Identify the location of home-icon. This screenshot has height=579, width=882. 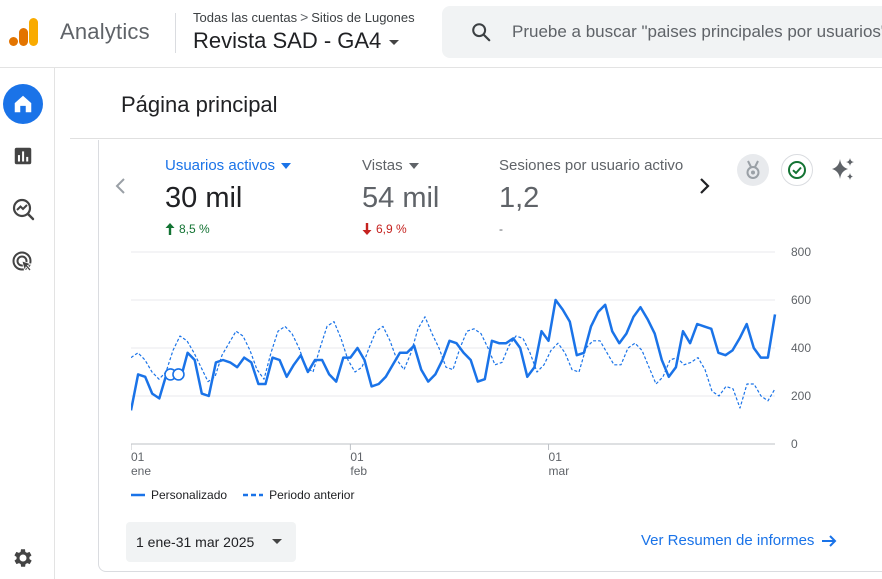
(23, 104).